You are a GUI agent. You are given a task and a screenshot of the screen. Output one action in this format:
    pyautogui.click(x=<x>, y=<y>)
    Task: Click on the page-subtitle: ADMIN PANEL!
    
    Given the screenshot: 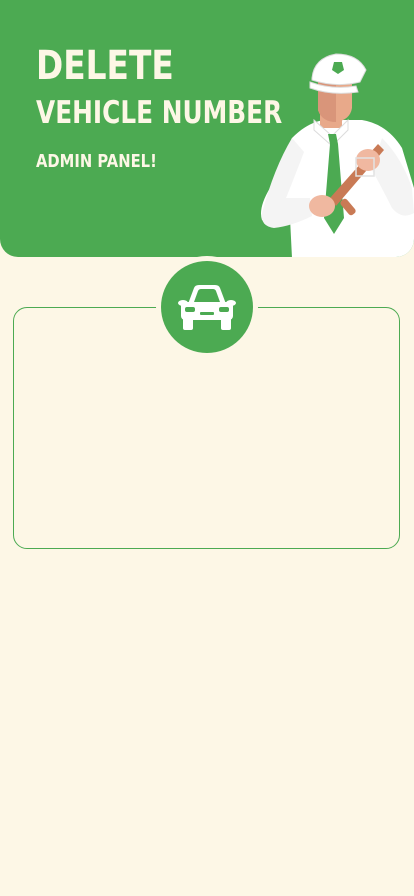 What is the action you would take?
    pyautogui.click(x=96, y=161)
    